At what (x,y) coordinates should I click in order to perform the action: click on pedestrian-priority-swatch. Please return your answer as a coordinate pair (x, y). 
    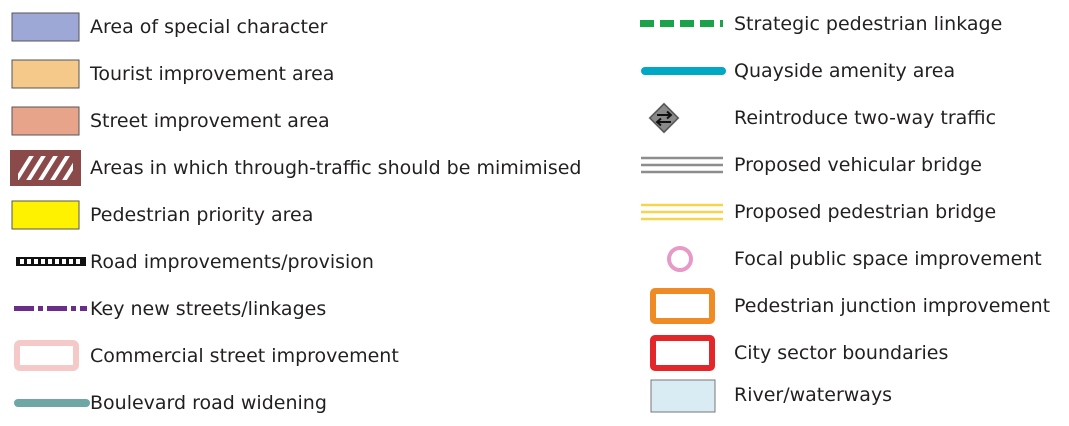
    Looking at the image, I should click on (45, 214).